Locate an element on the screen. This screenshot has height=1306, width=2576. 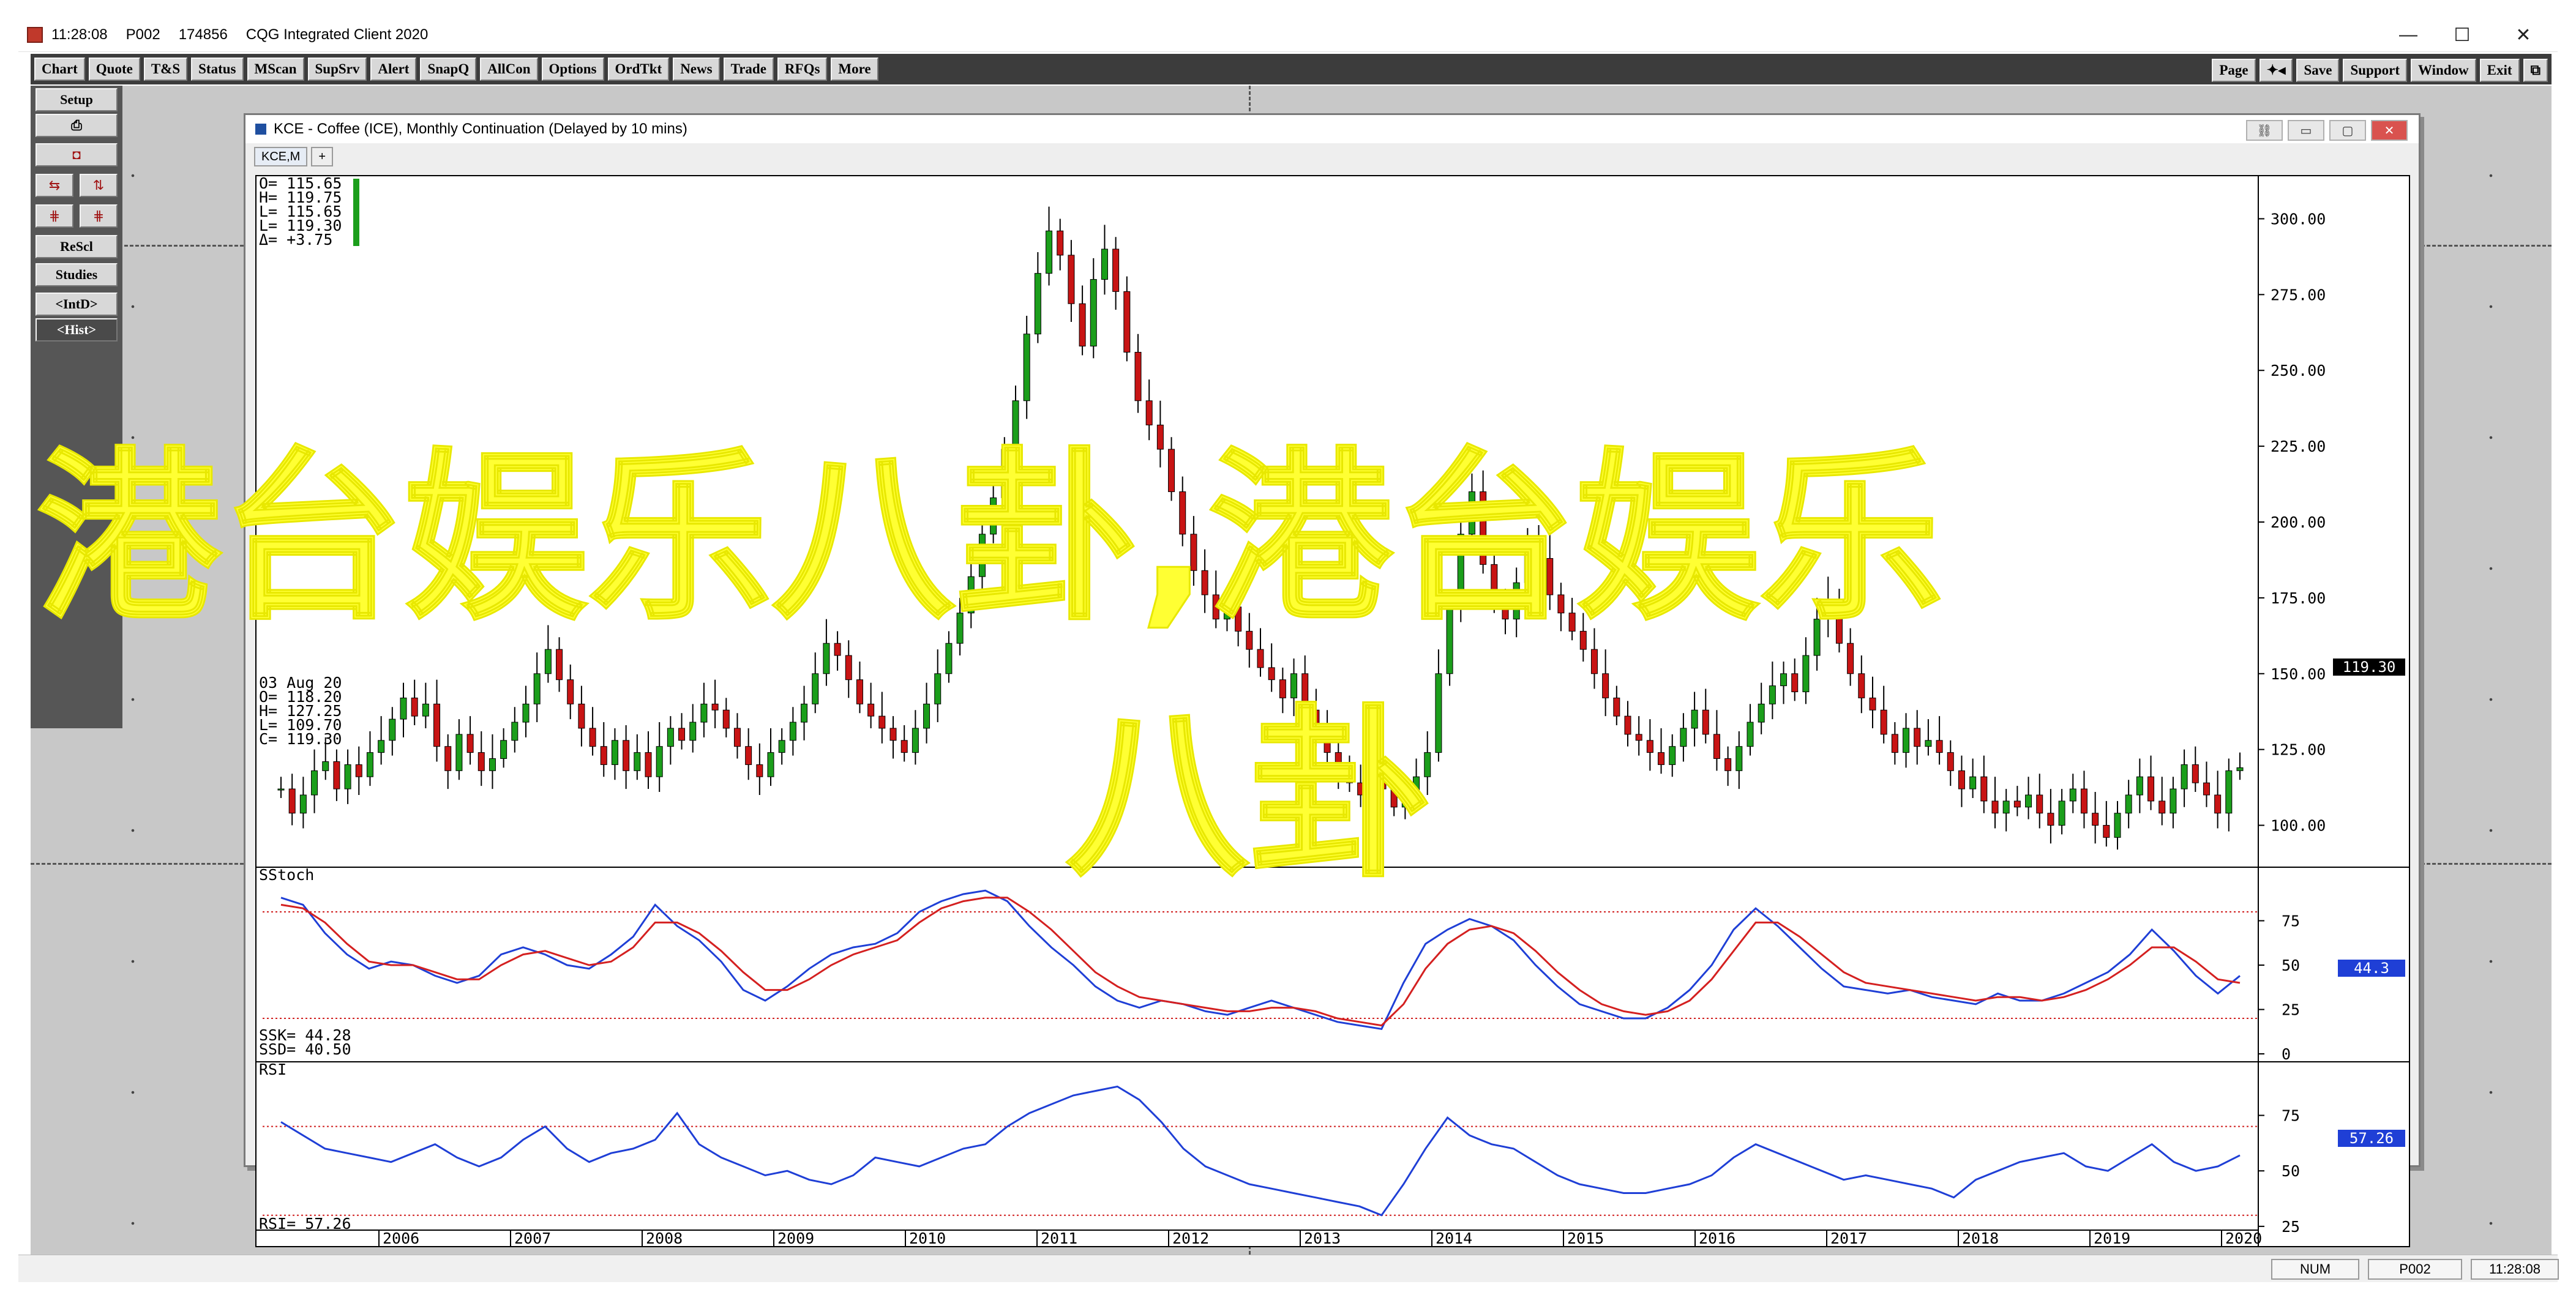
toolbar-trade-button: Trade is located at coordinates (748, 69).